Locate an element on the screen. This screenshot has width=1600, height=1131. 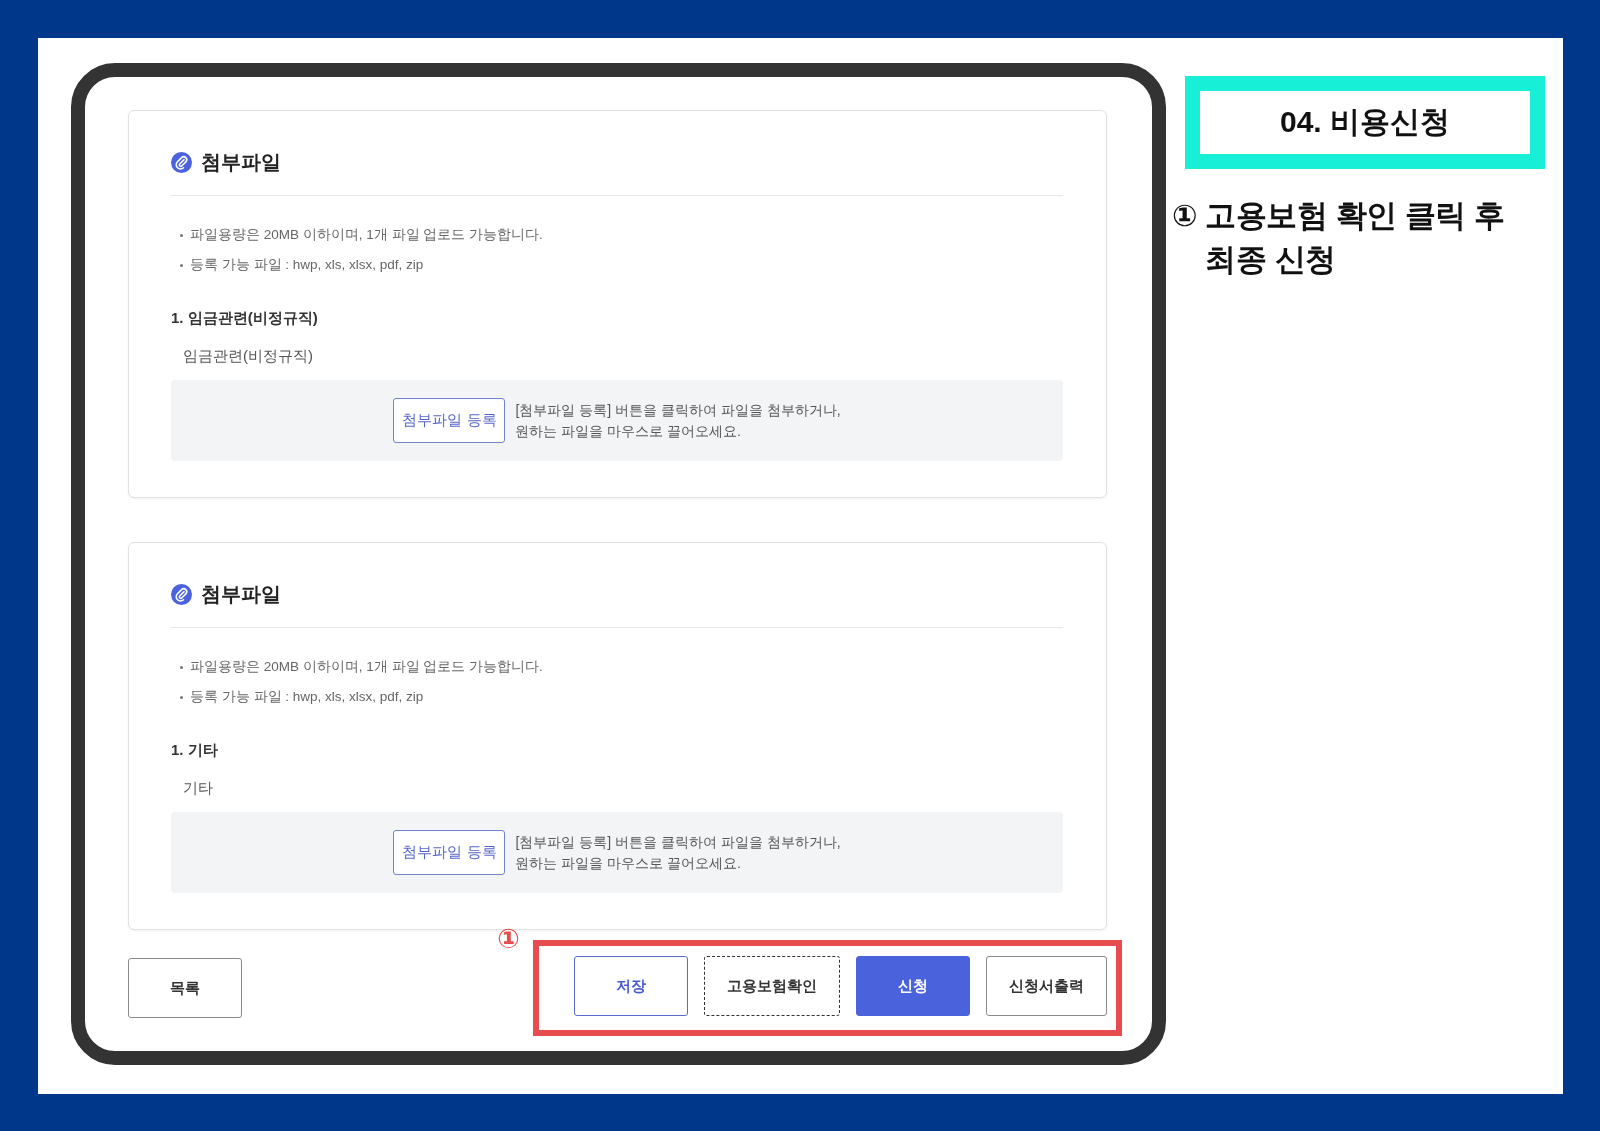
item-label: 1. 임금관련(비정규직) is located at coordinates (244, 318).